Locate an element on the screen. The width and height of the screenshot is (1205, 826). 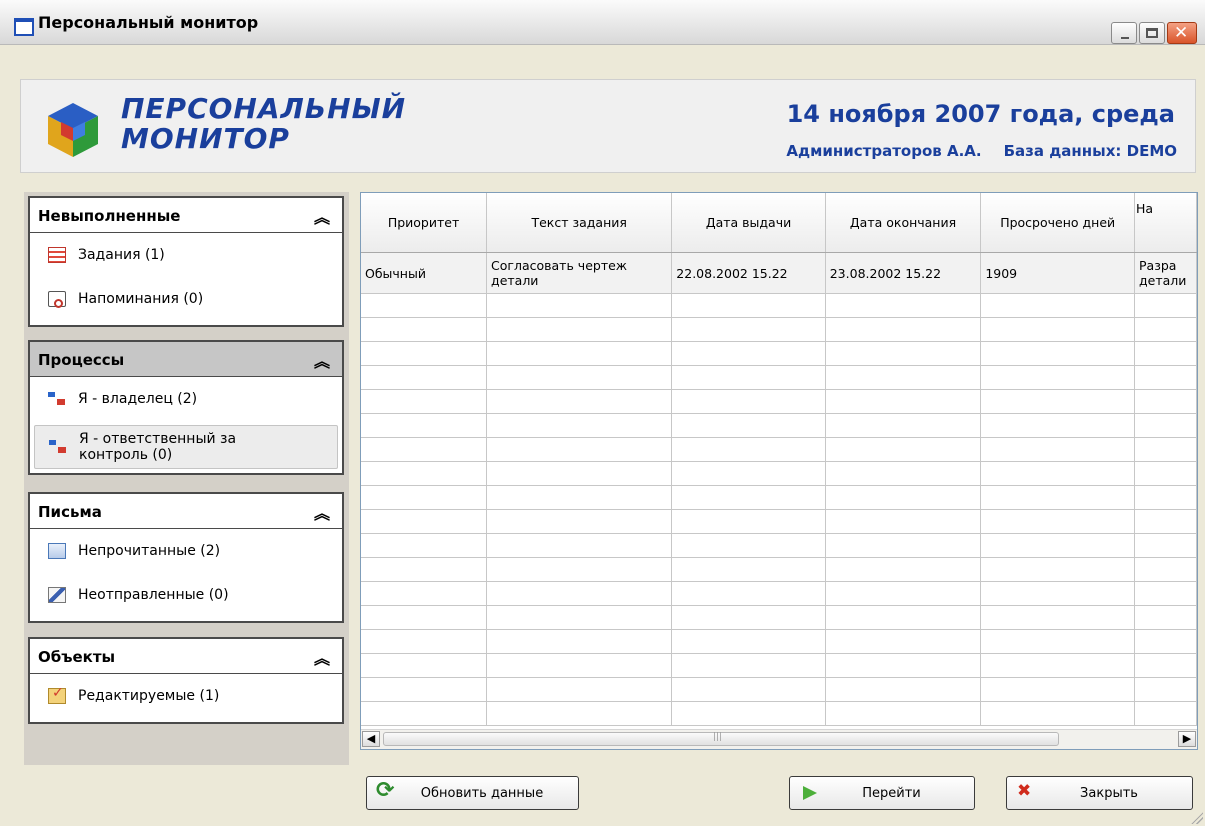
play-arrow-icon is located at coordinates (809, 793).